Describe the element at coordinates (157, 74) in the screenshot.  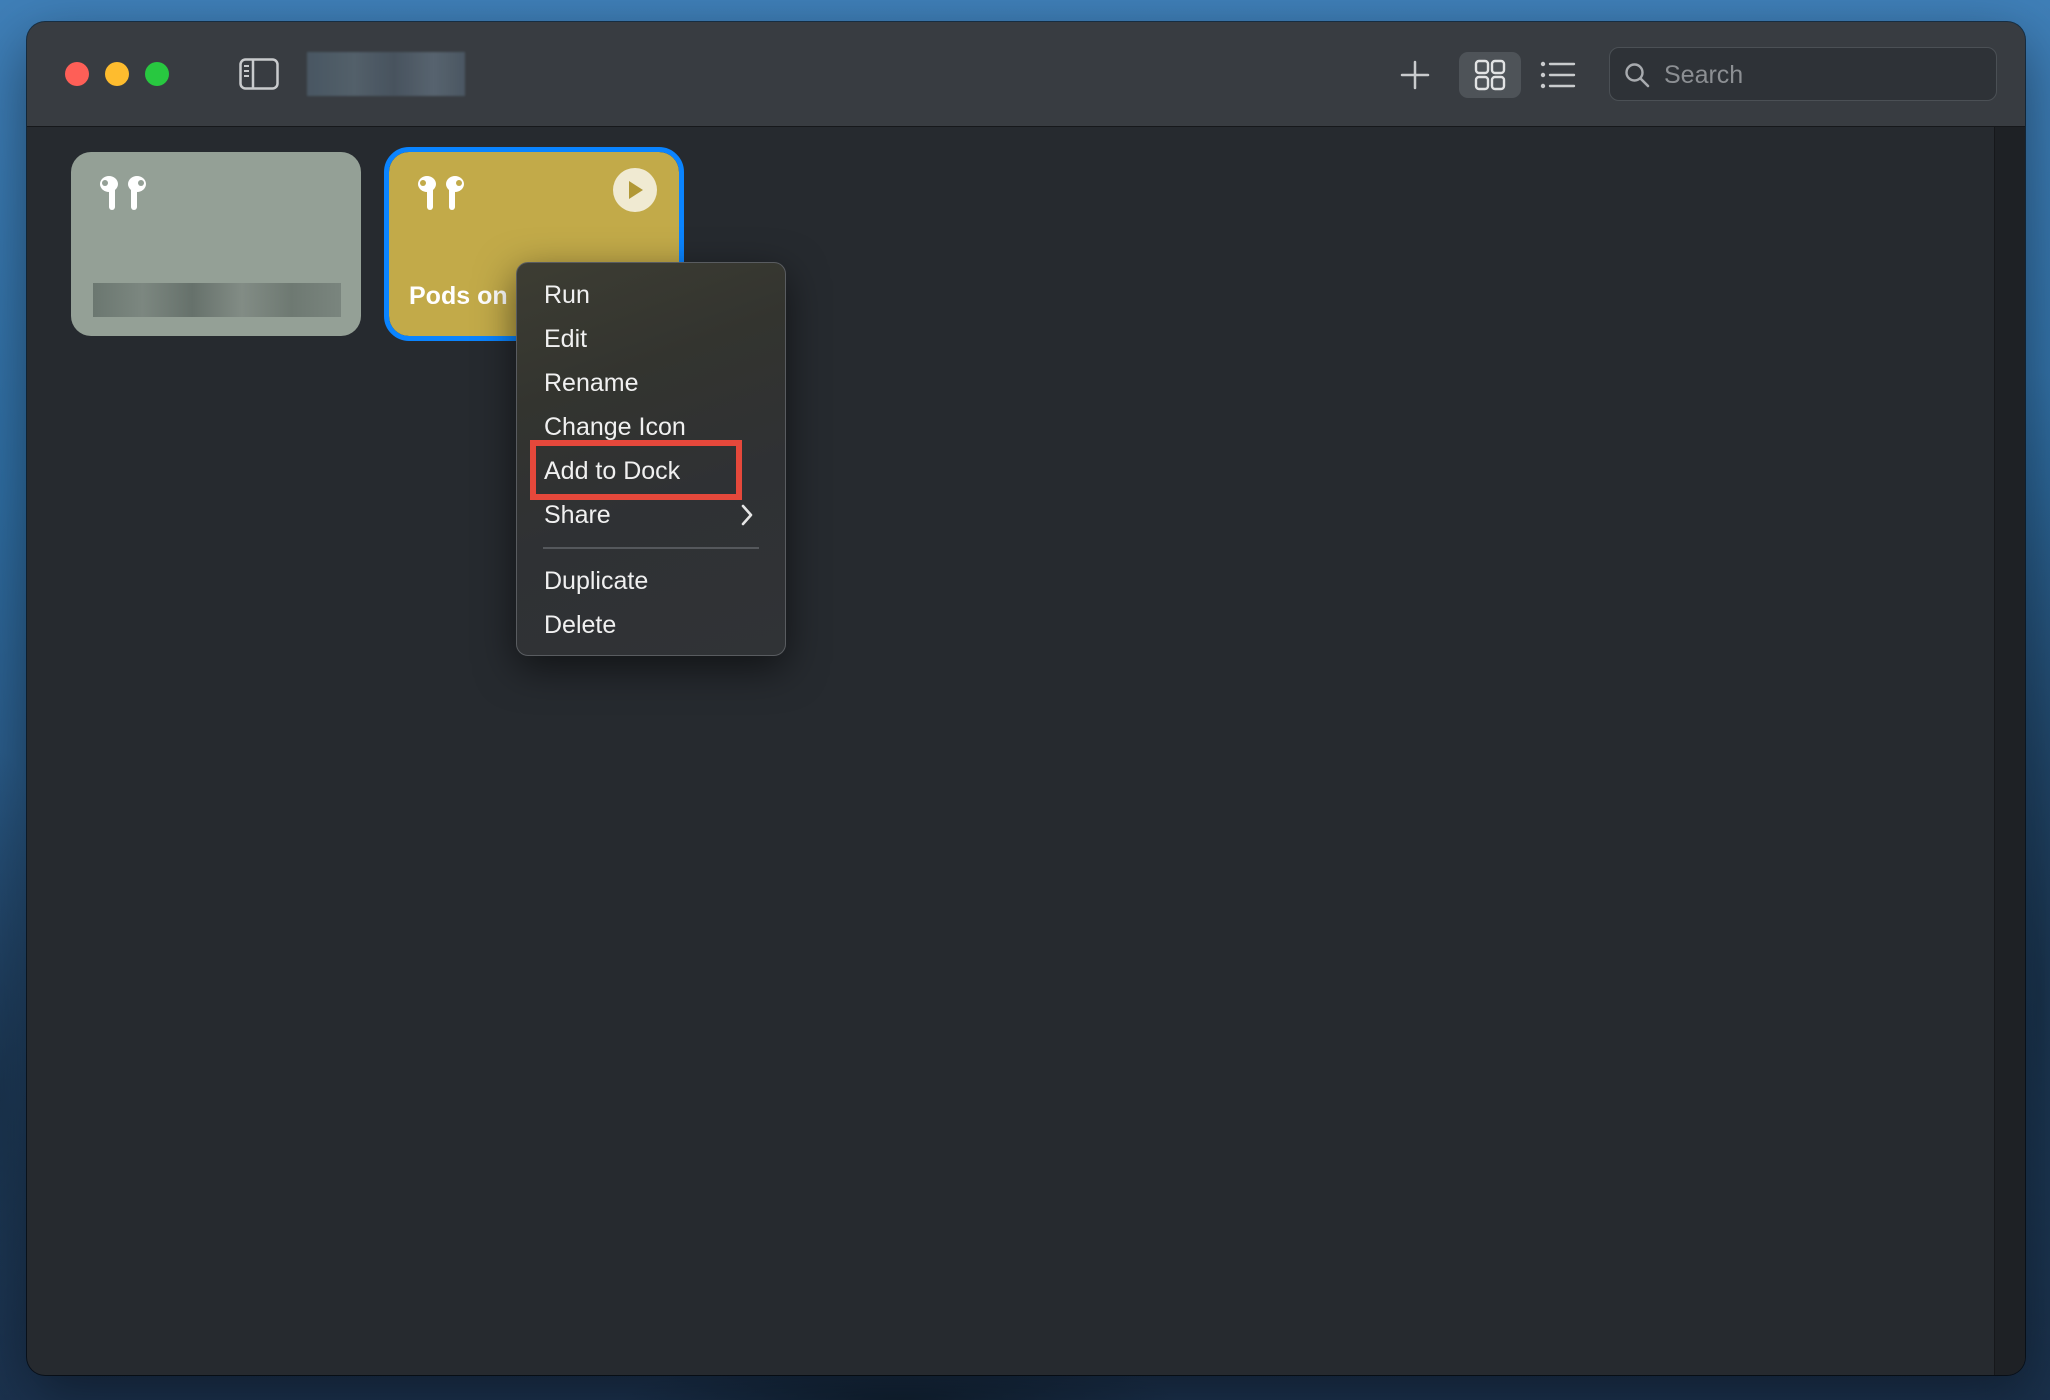
I see `zoom-window-button` at that location.